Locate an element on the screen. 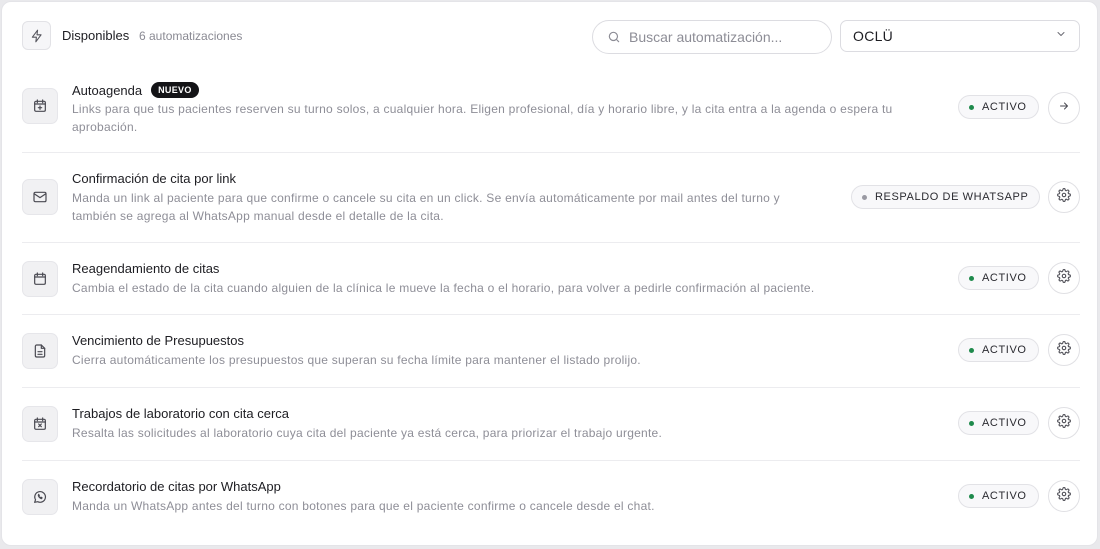 The width and height of the screenshot is (1100, 549). status-badge: RESPALDO DE WHATSAPP is located at coordinates (946, 197).